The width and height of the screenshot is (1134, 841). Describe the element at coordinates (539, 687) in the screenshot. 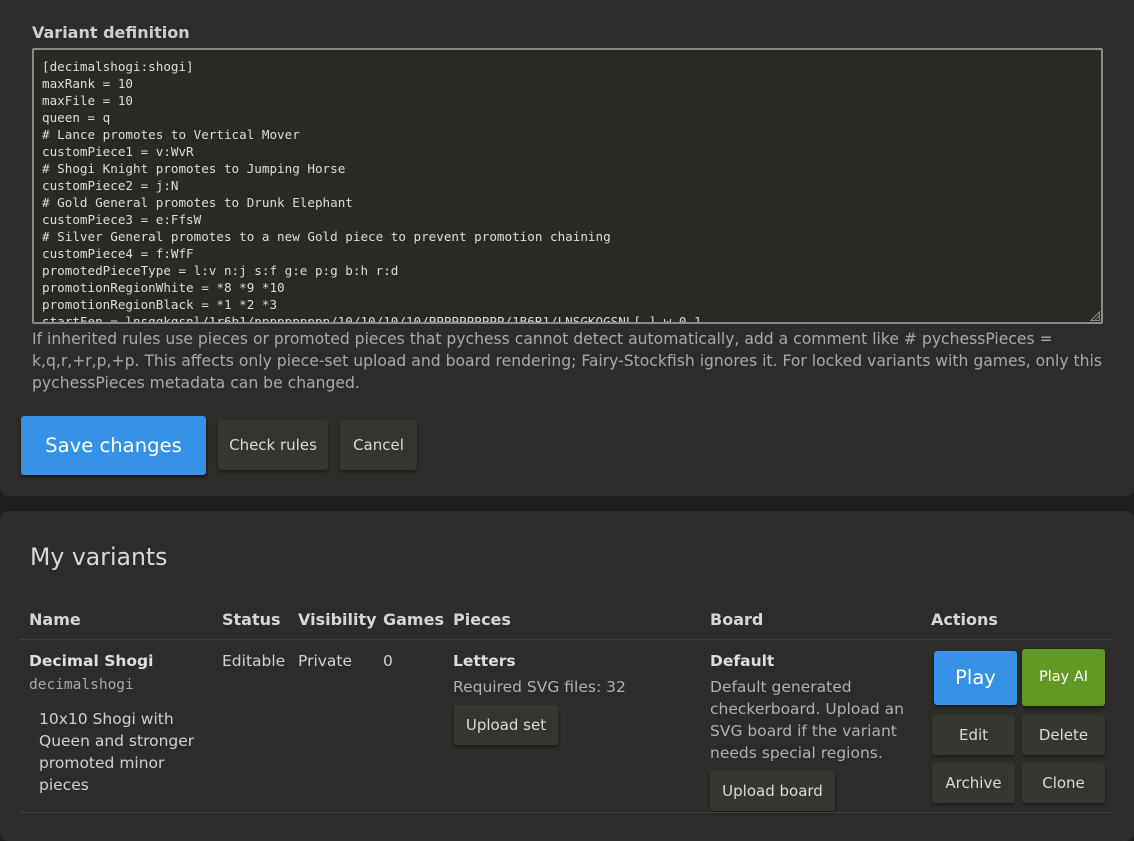

I see `pieces-requirement: Required SVG files: 32` at that location.